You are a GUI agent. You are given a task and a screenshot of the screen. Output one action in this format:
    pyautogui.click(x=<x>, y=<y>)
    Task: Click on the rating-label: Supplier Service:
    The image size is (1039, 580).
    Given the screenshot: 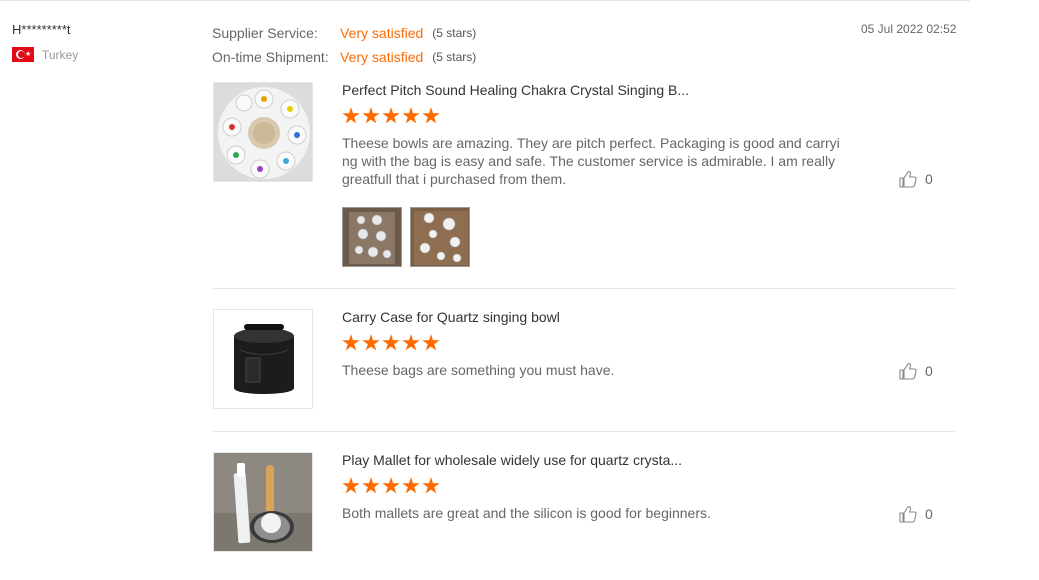 What is the action you would take?
    pyautogui.click(x=265, y=33)
    